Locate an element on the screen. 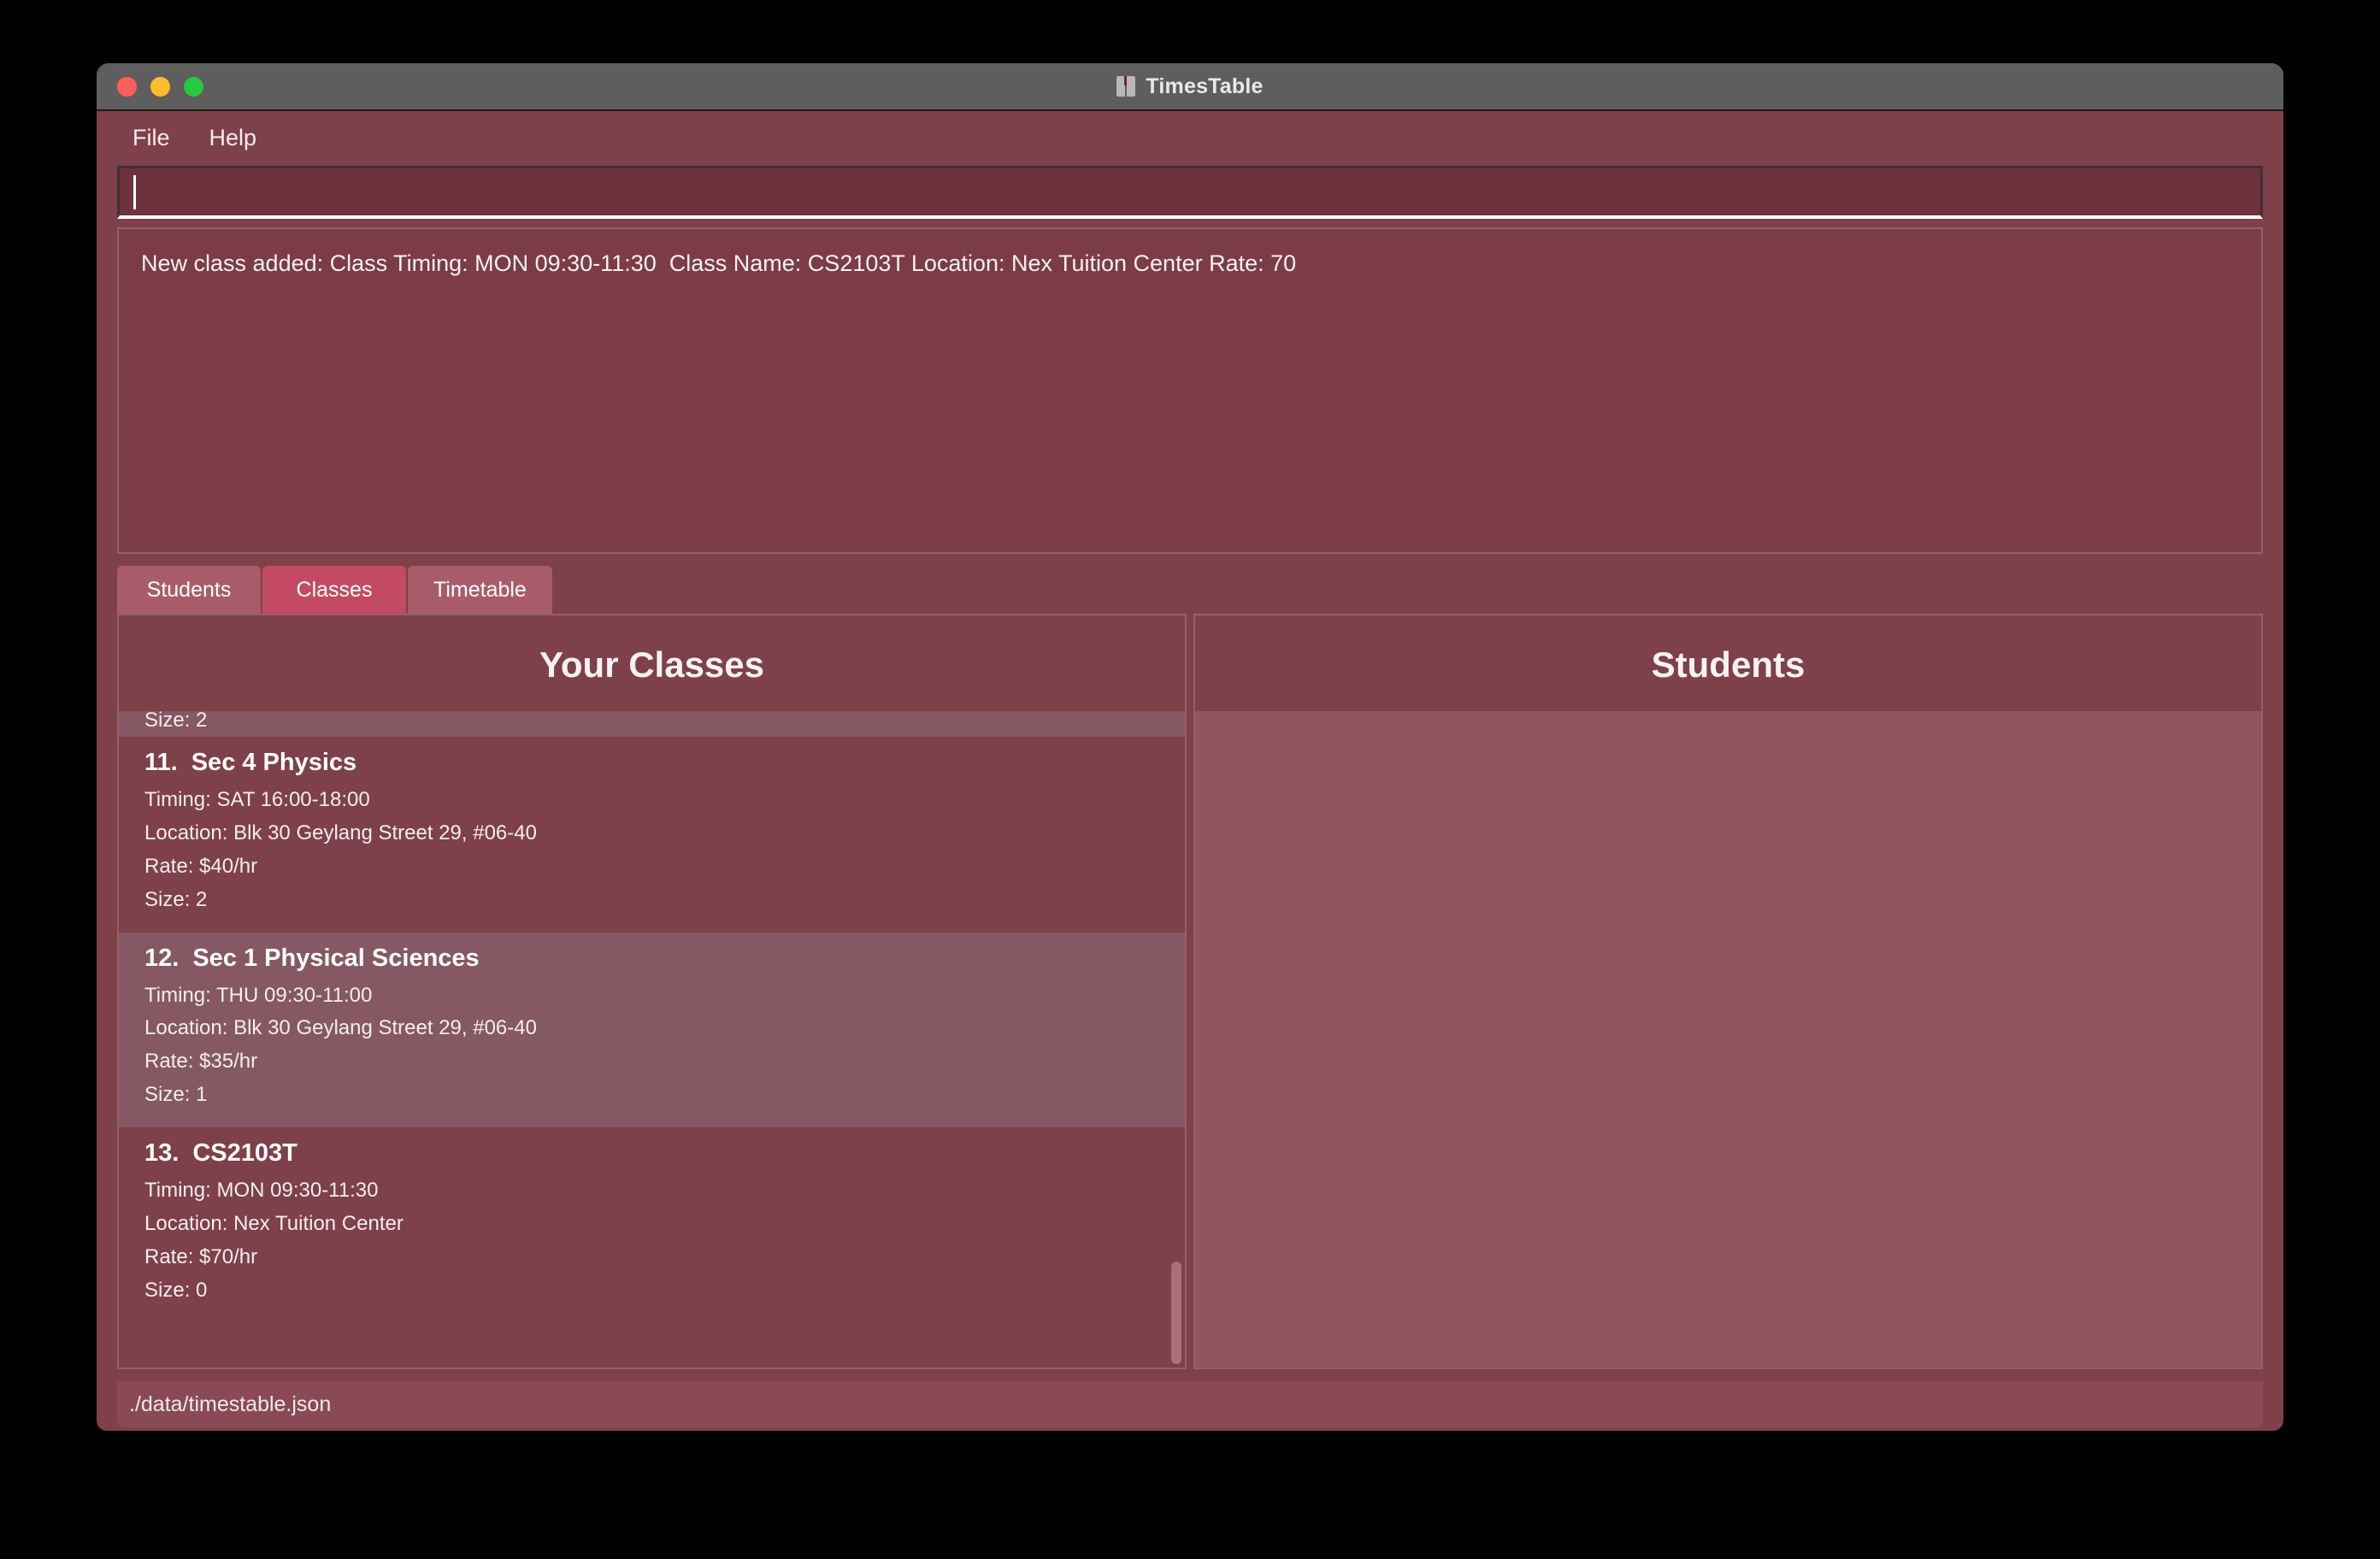 The width and height of the screenshot is (2380, 1559). class-rate: Rate: $35/hr is located at coordinates (201, 1062).